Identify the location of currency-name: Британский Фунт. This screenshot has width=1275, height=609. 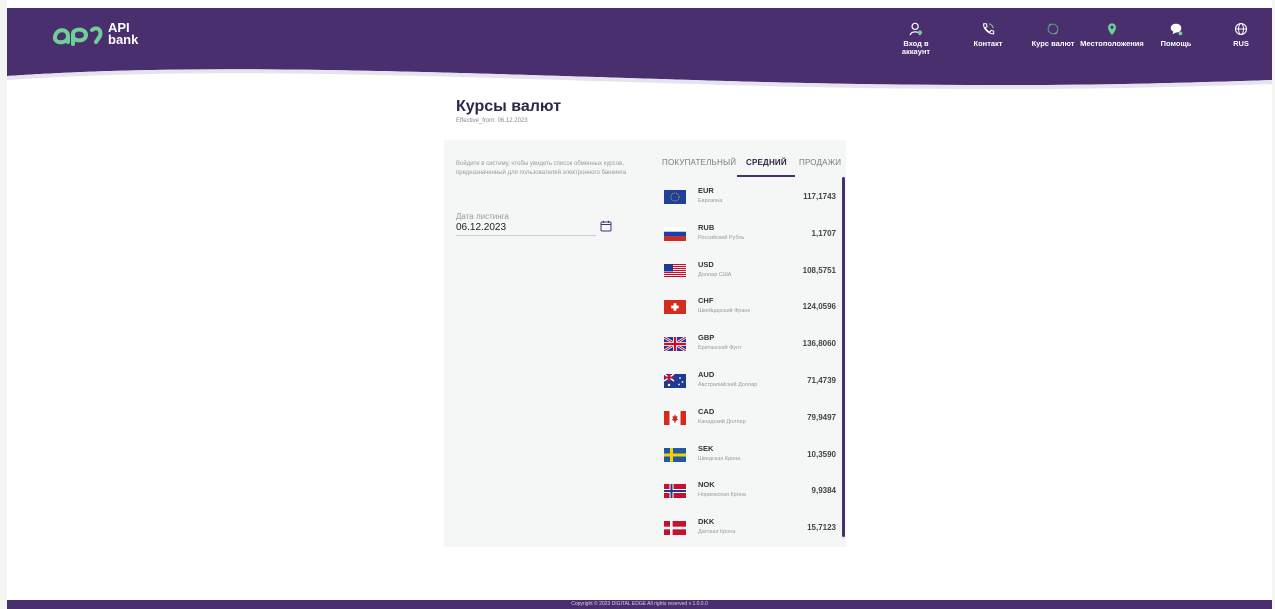
(720, 348).